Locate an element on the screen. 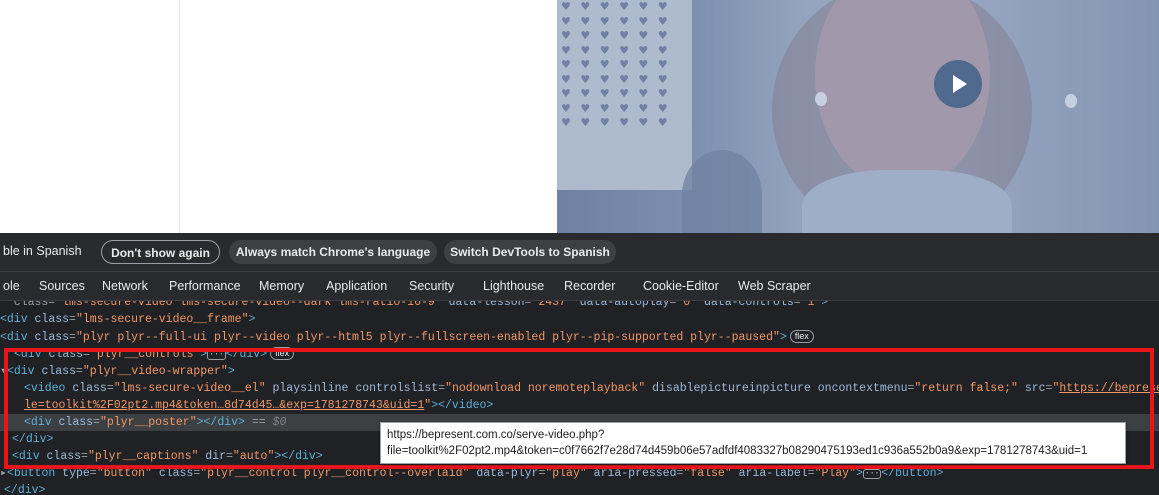 This screenshot has width=1159, height=495. tab-sources: Sources is located at coordinates (62, 286).